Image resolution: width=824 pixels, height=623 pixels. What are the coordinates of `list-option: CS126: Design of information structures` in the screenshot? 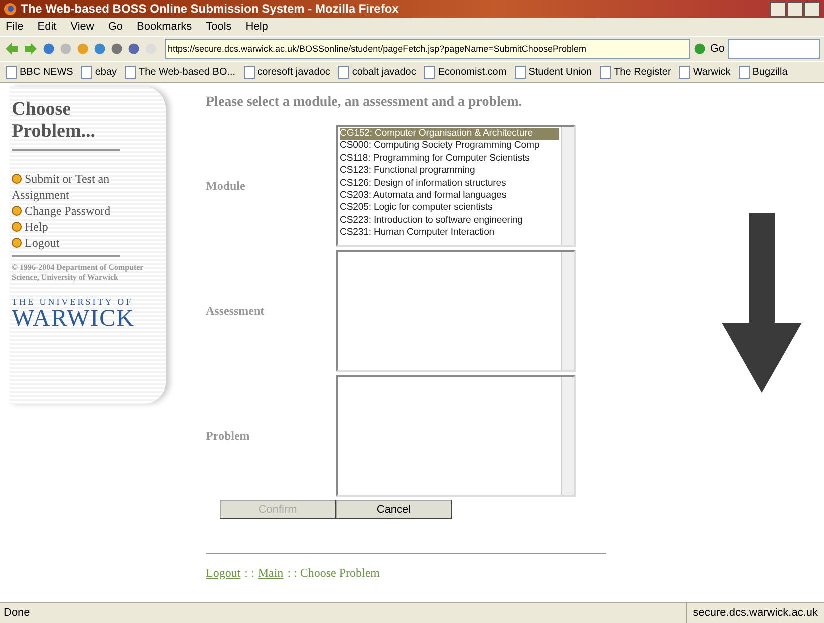 It's located at (449, 184).